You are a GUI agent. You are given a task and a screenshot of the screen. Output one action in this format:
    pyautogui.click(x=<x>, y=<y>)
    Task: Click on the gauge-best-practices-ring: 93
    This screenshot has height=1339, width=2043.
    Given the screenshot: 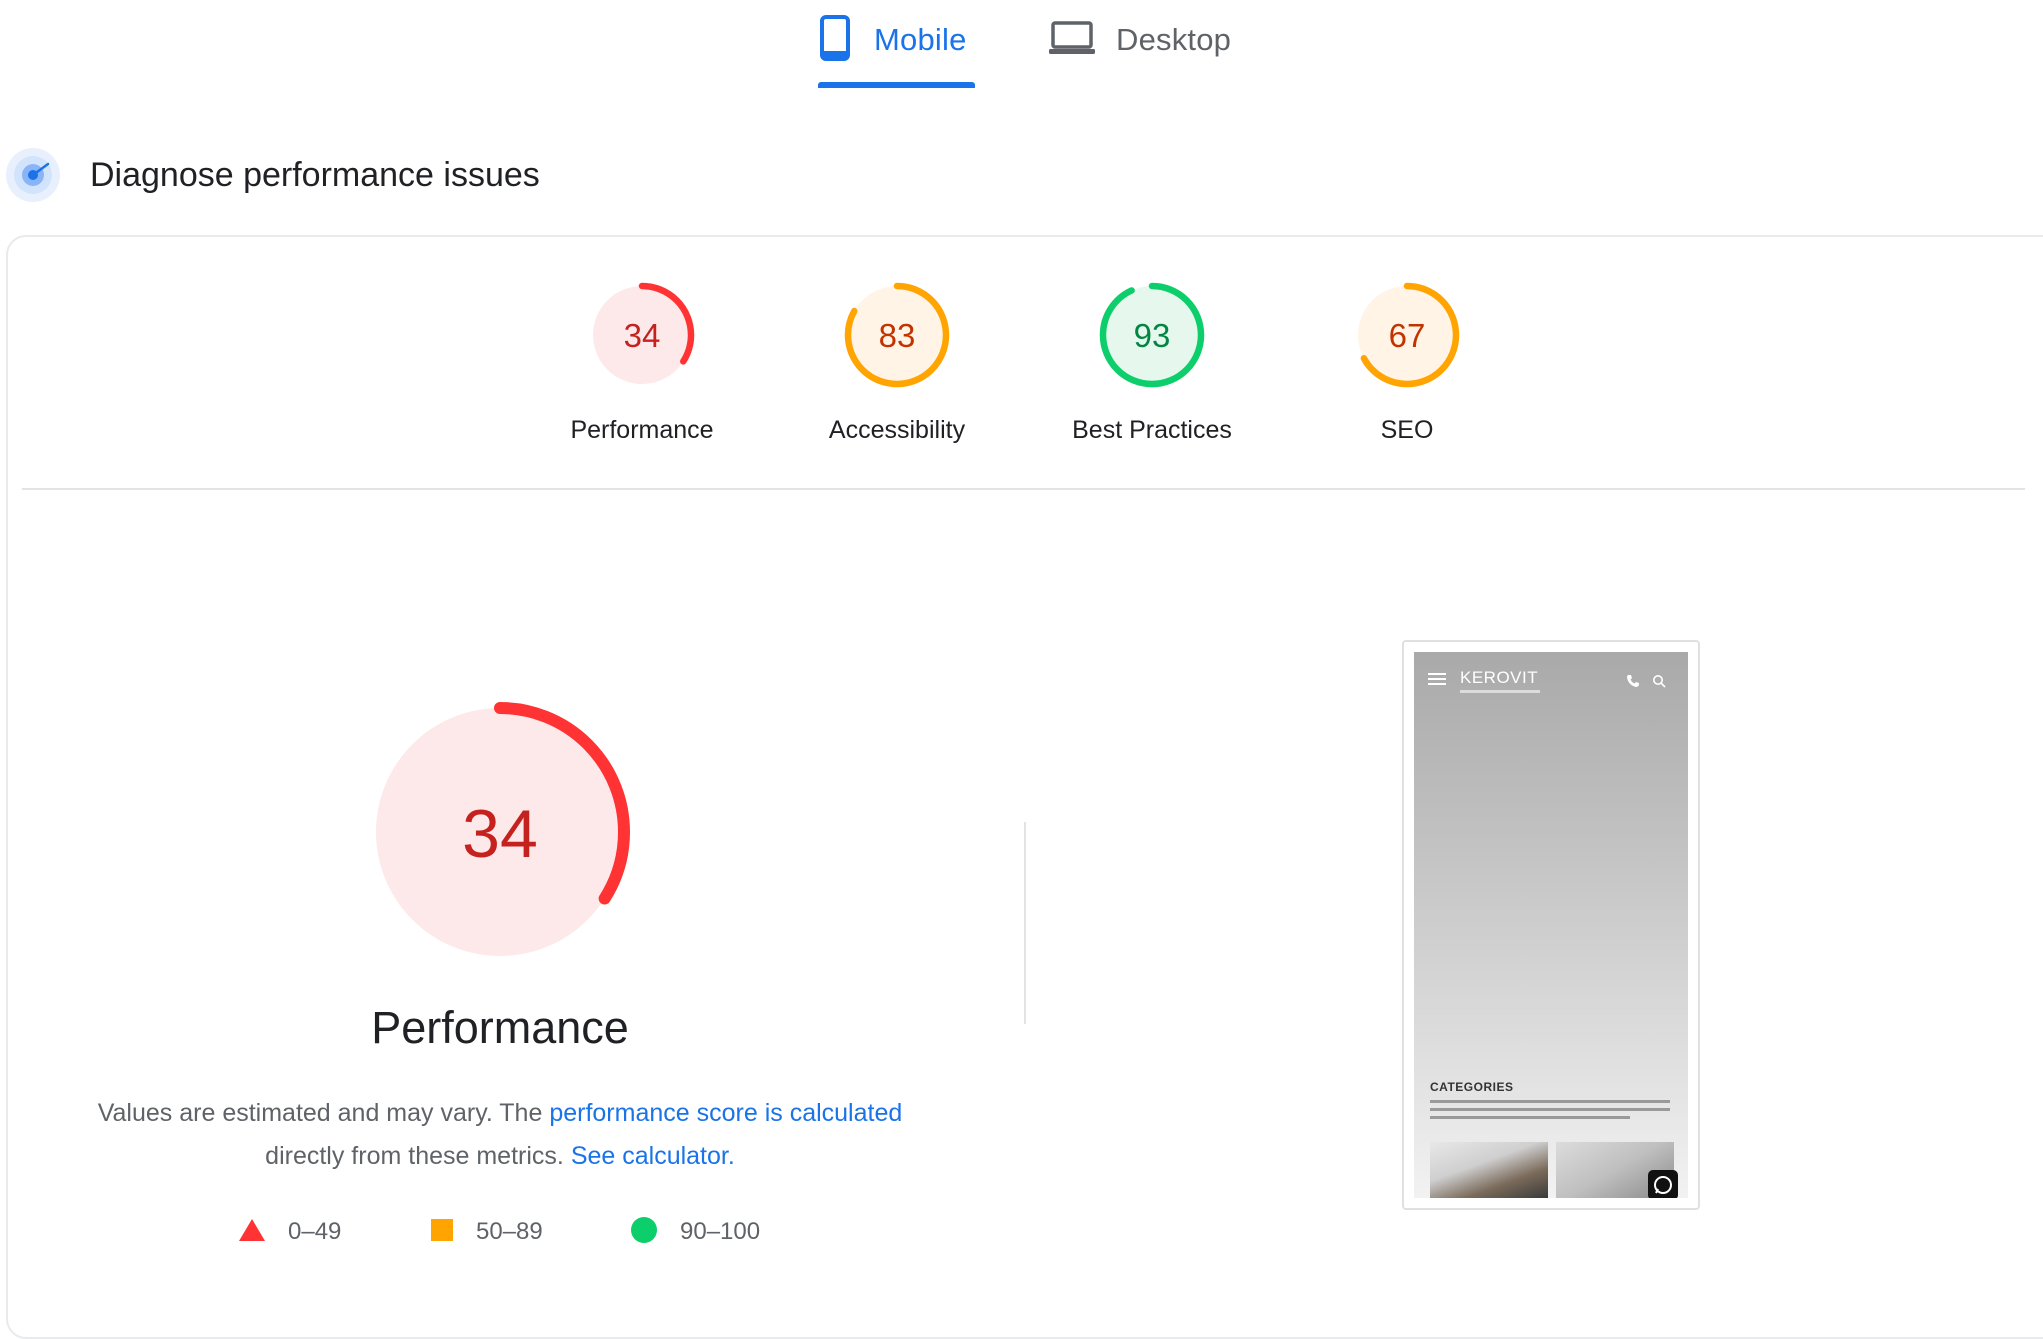 What is the action you would take?
    pyautogui.click(x=1152, y=335)
    